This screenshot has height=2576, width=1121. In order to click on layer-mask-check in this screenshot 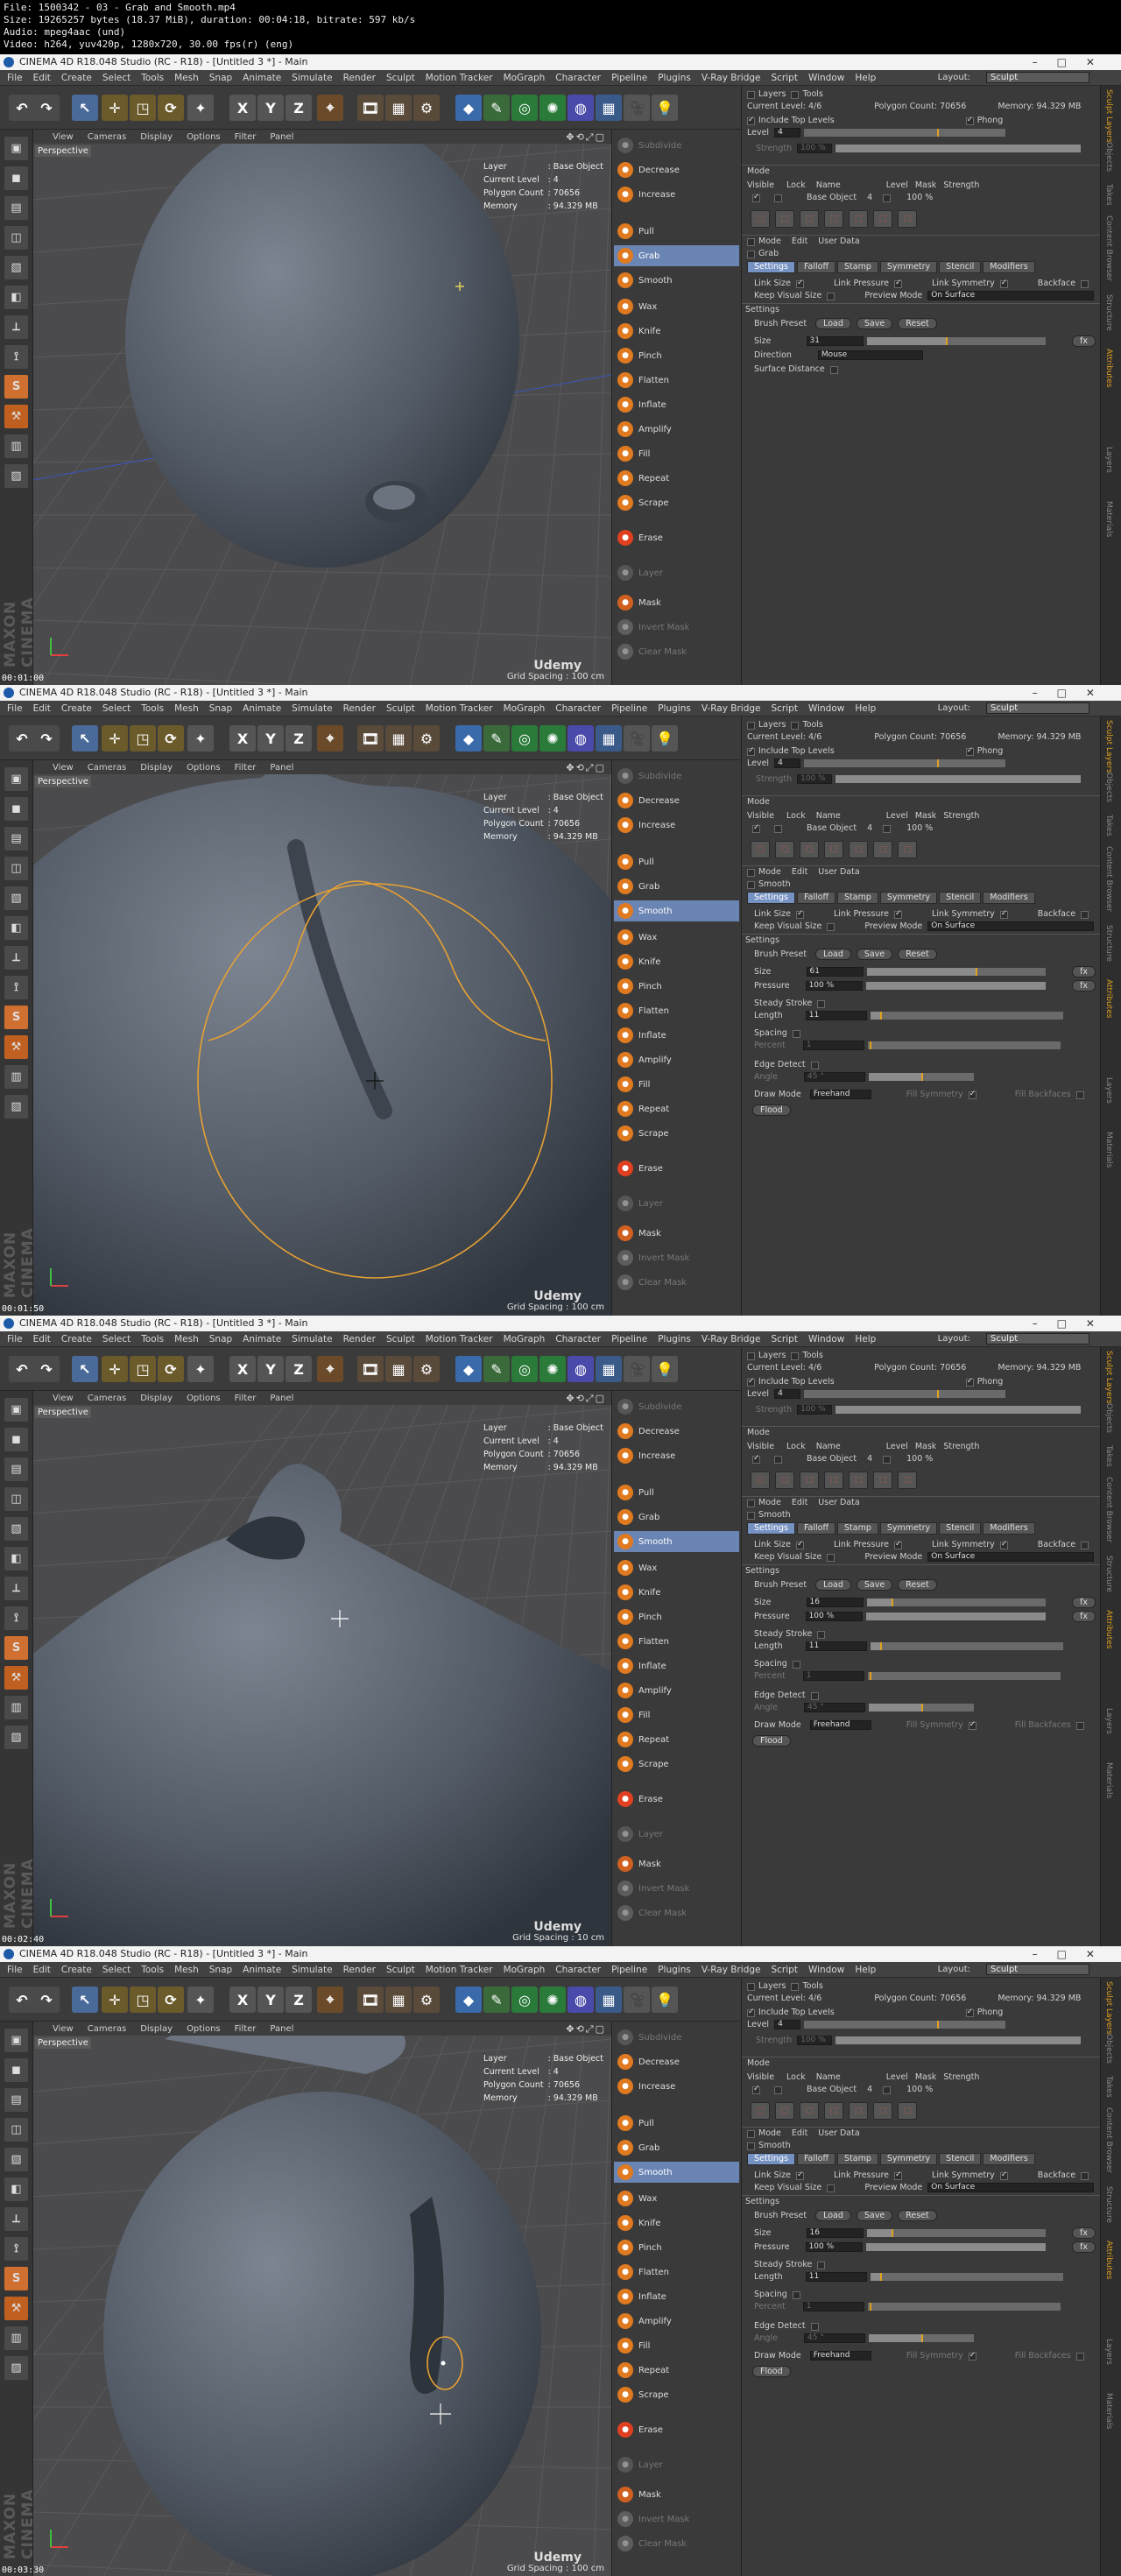, I will do `click(887, 198)`.